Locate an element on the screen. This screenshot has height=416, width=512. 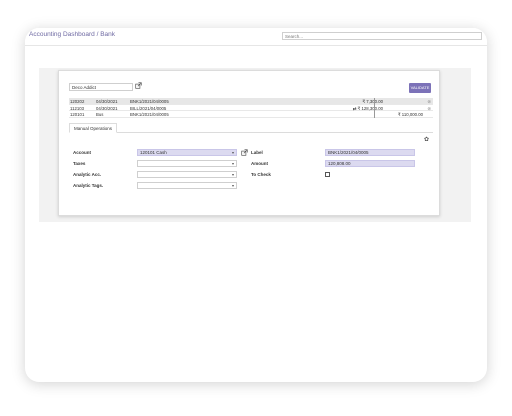
tab-manual-operations: Manual Operations is located at coordinates (93, 128).